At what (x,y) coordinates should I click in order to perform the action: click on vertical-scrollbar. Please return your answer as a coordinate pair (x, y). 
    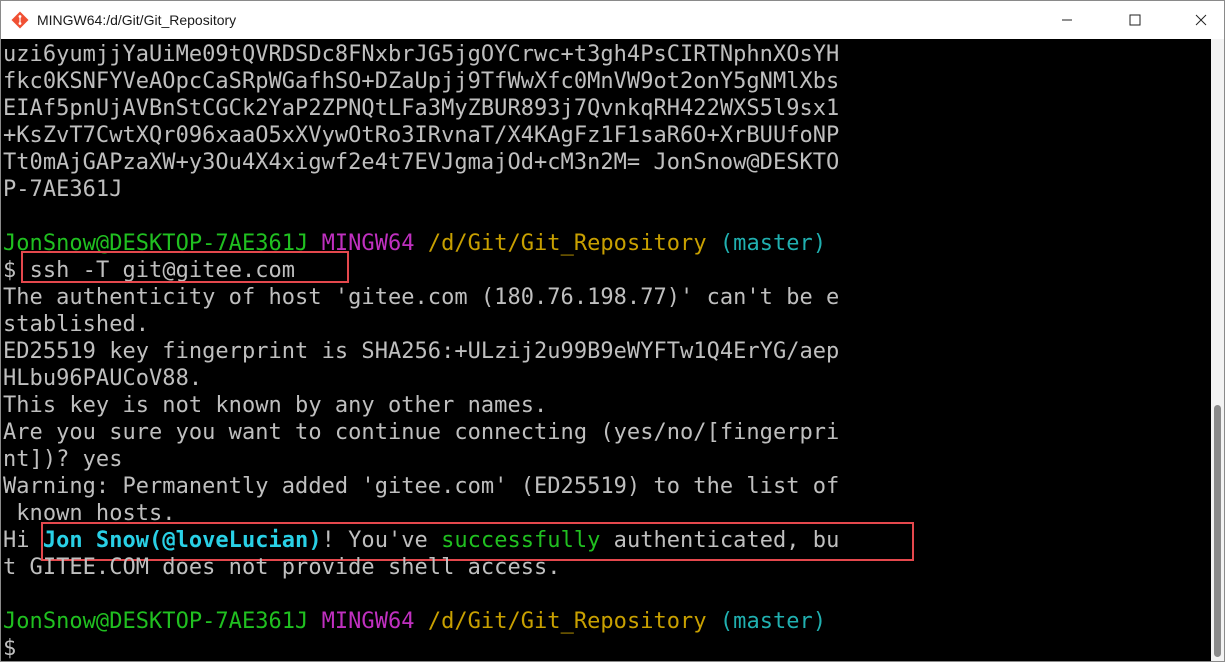
    Looking at the image, I should click on (1217, 350).